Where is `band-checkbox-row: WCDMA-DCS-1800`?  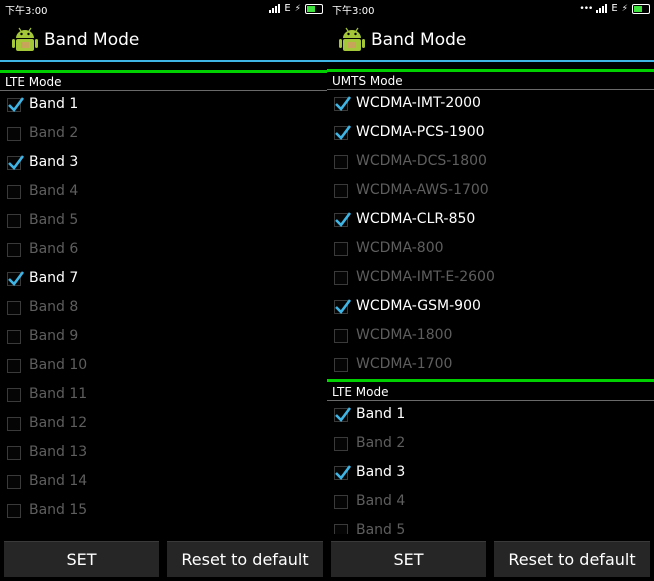
band-checkbox-row: WCDMA-DCS-1800 is located at coordinates (490, 163).